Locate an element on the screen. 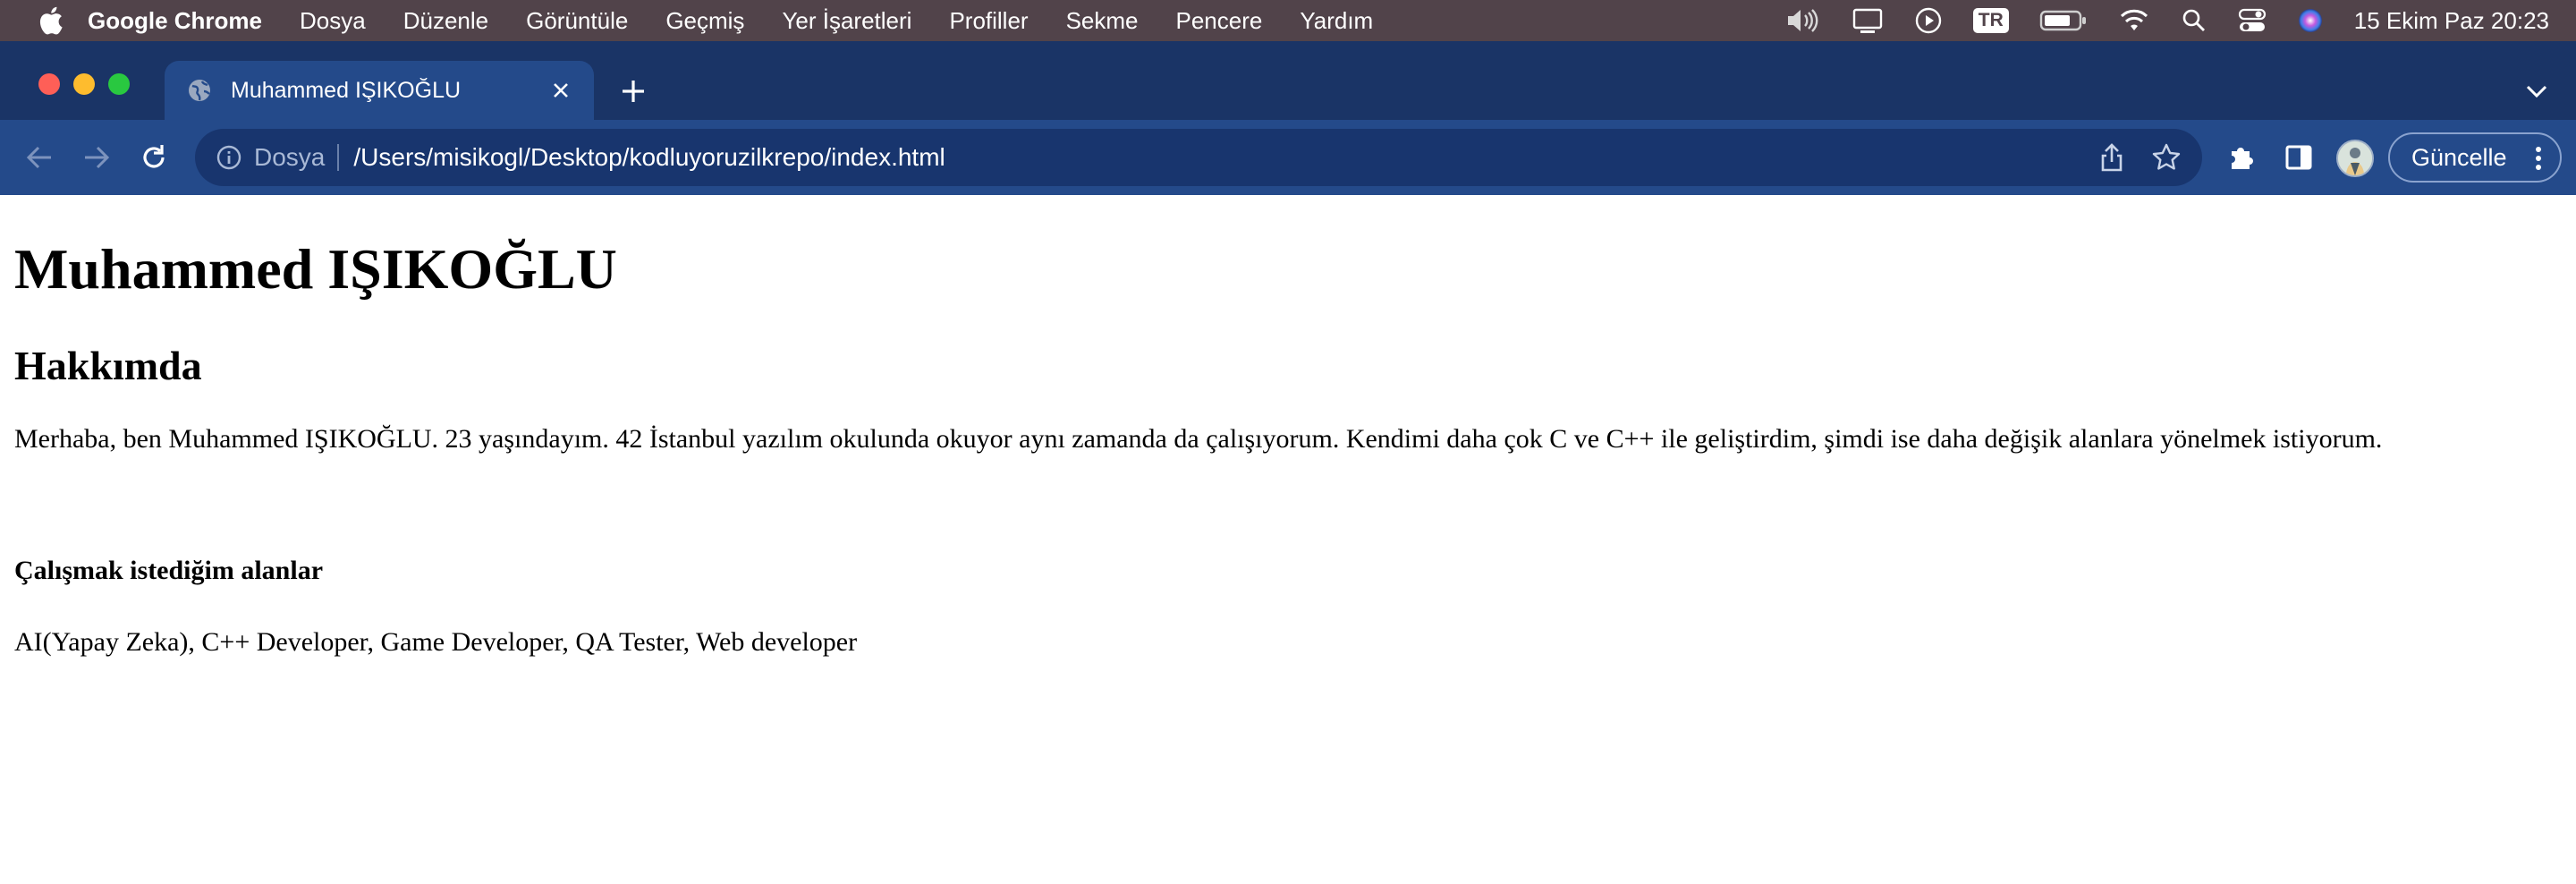 The image size is (2576, 884). active-tab: Muhammed IŞIKOĞLU is located at coordinates (379, 91).